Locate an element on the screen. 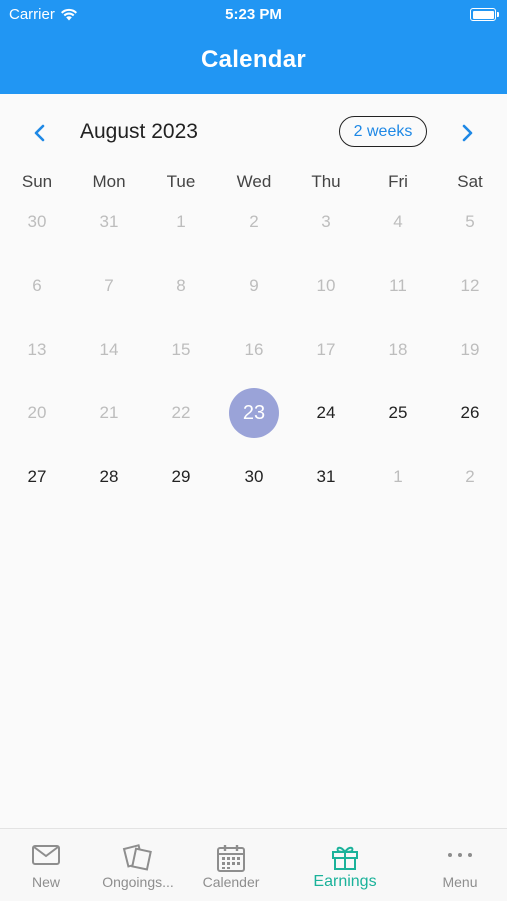 This screenshot has height=901, width=507. app-header: Carrier 5:23 PM Calendar is located at coordinates (253, 47).